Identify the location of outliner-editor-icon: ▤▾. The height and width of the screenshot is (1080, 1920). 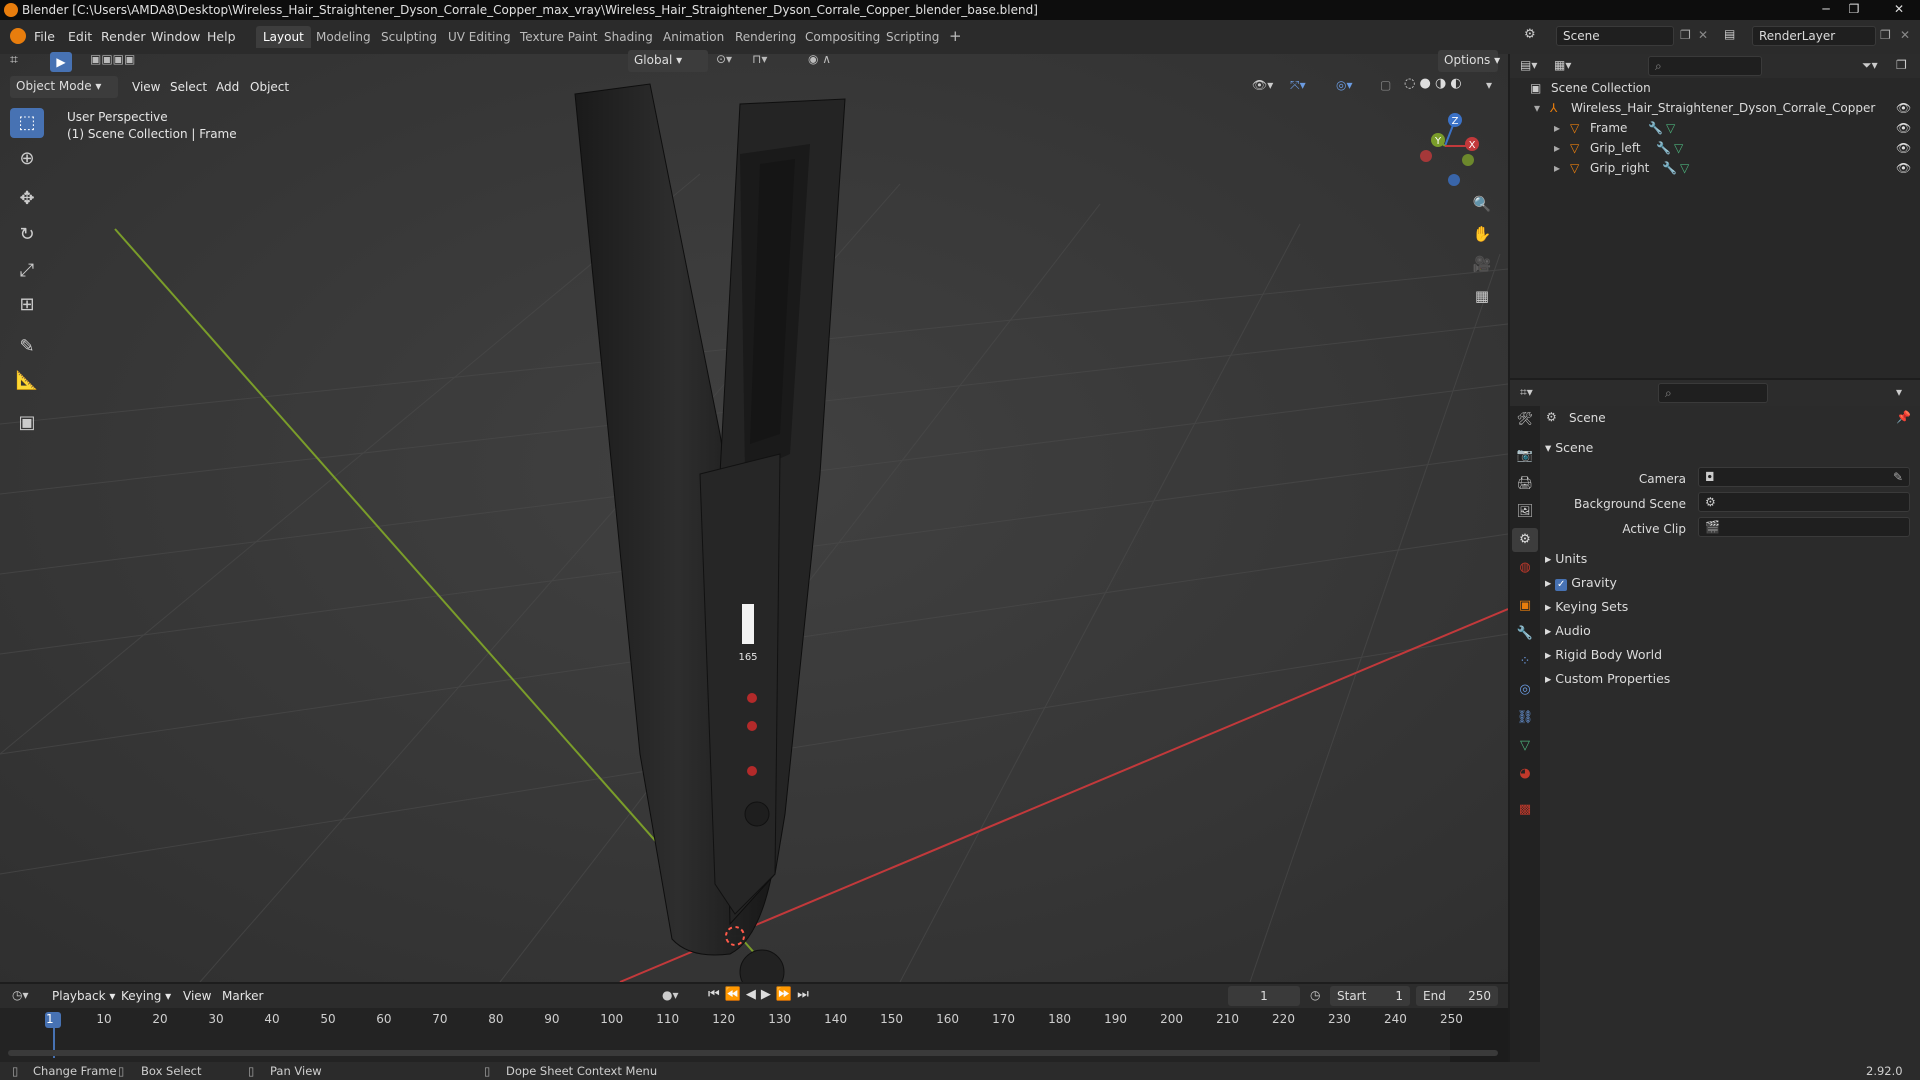
(1528, 65).